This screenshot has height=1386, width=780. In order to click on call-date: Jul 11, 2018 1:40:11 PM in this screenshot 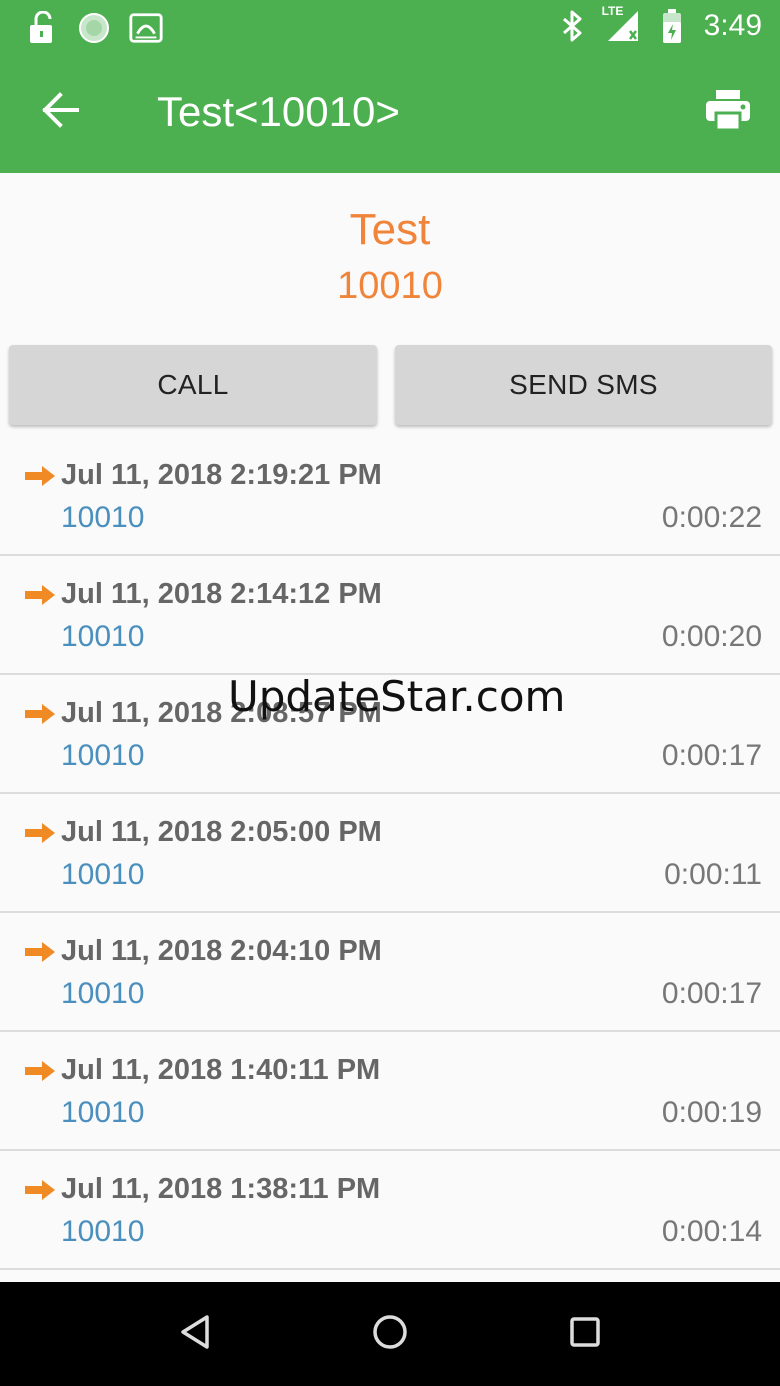, I will do `click(221, 1070)`.